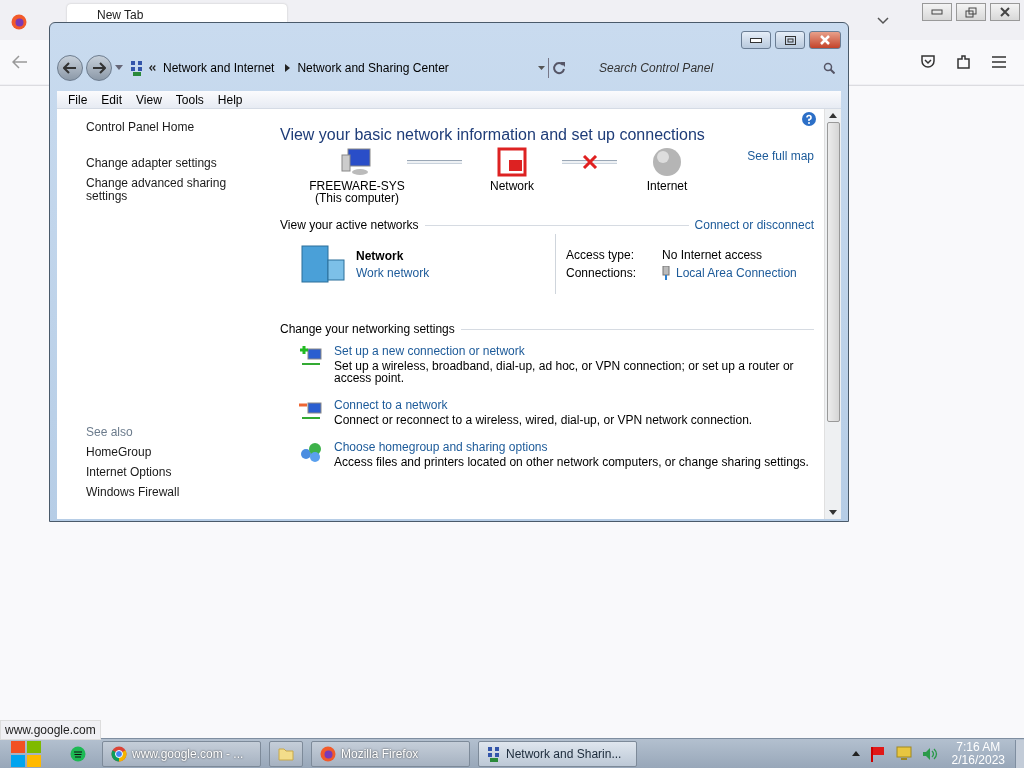  Describe the element at coordinates (219, 68) in the screenshot. I see `breadcrumb-item: Network and Internet` at that location.